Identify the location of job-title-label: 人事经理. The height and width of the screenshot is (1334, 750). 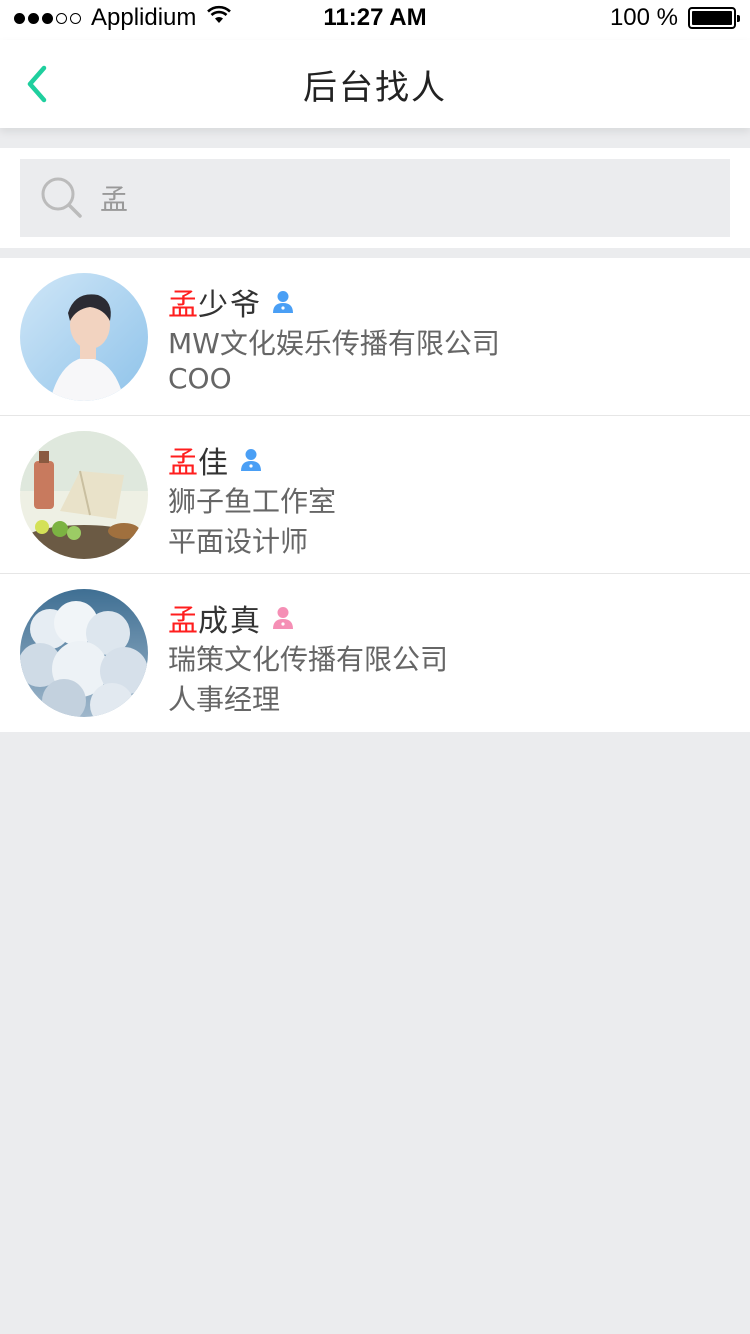
(224, 699).